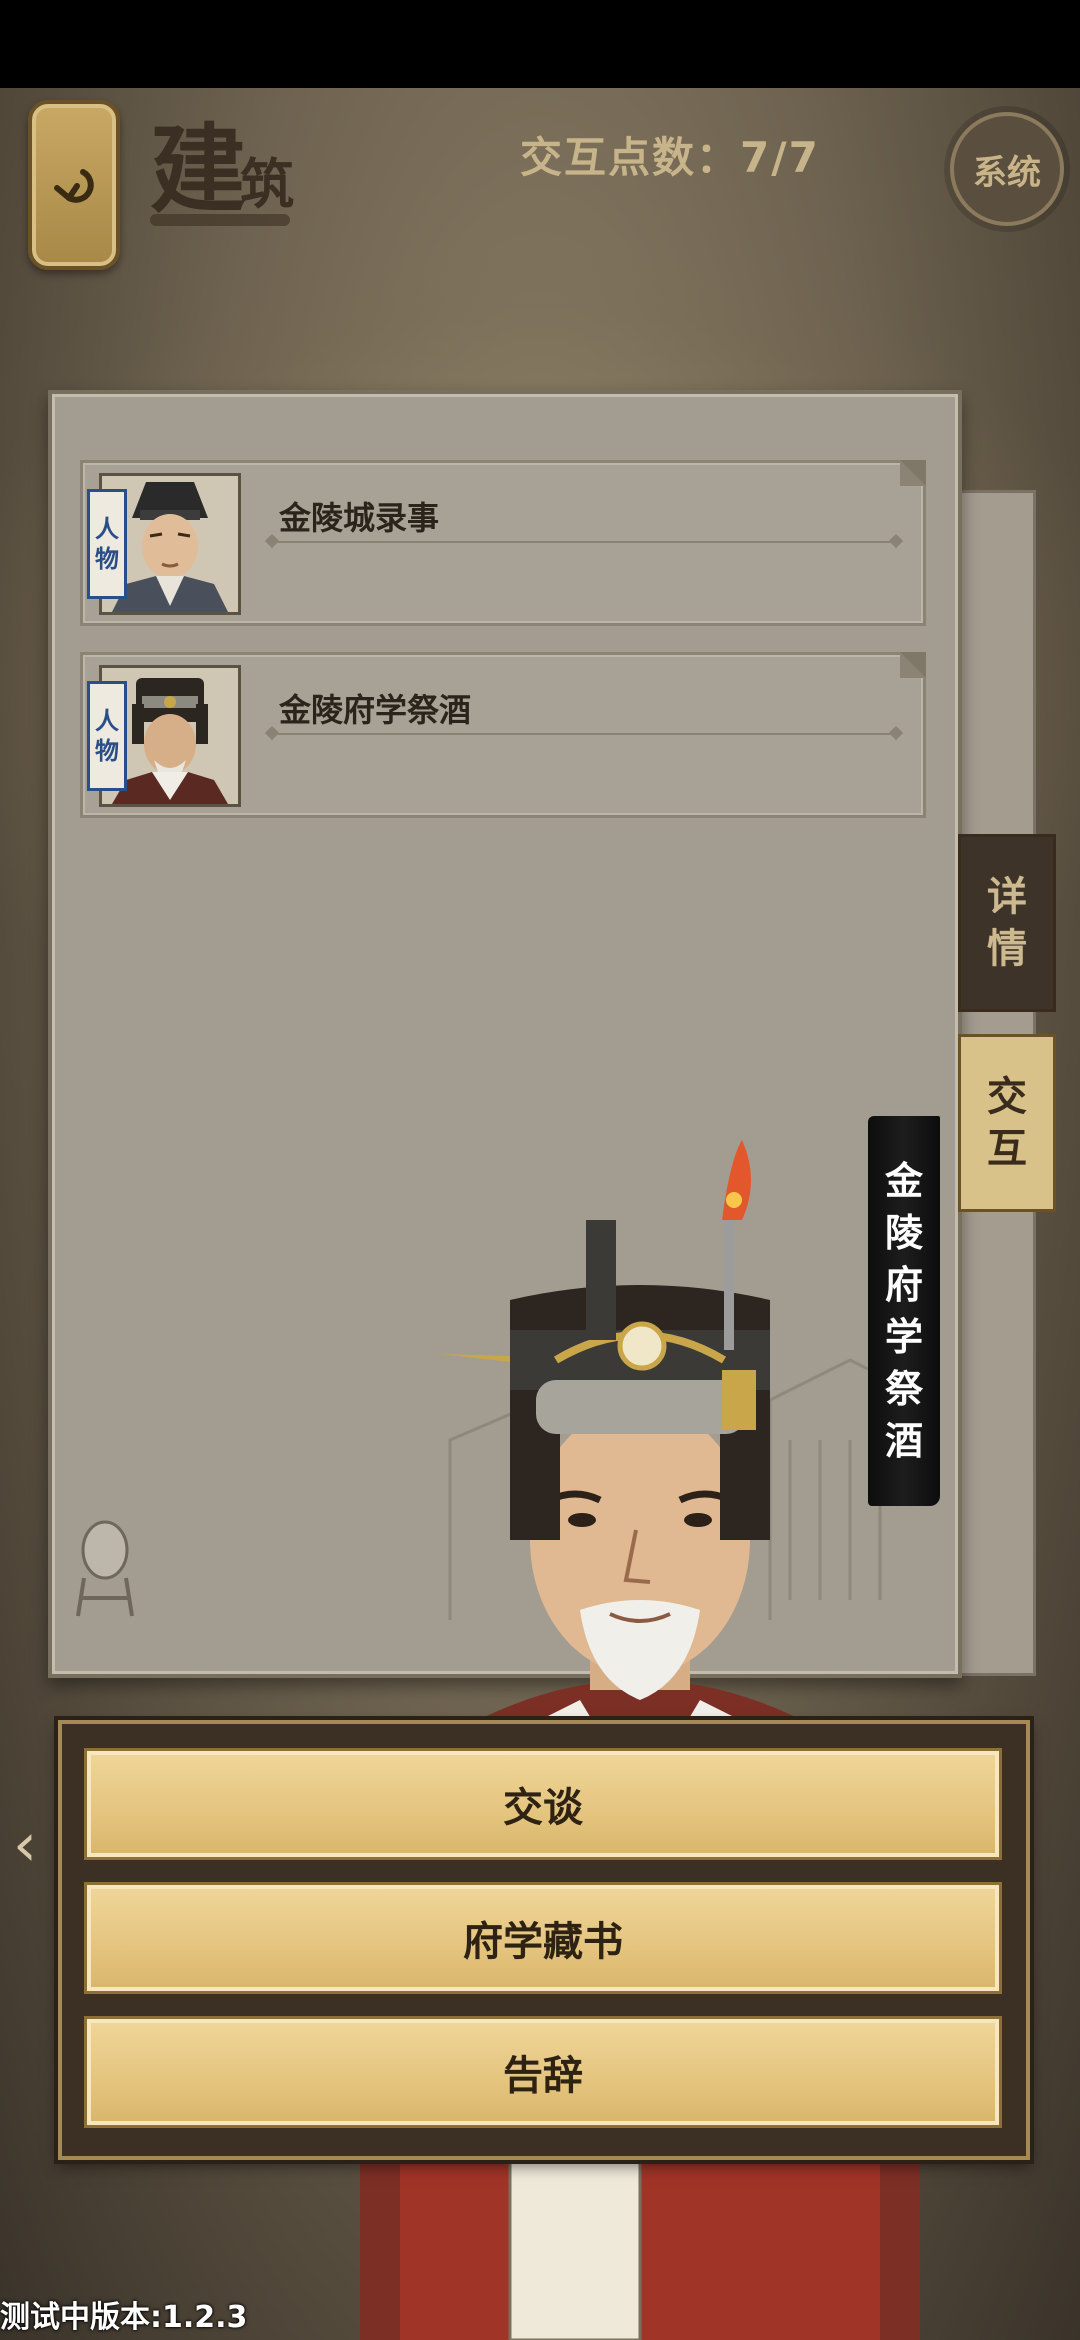 Image resolution: width=1080 pixels, height=2340 pixels. I want to click on page-title: 建筑, so click(222, 159).